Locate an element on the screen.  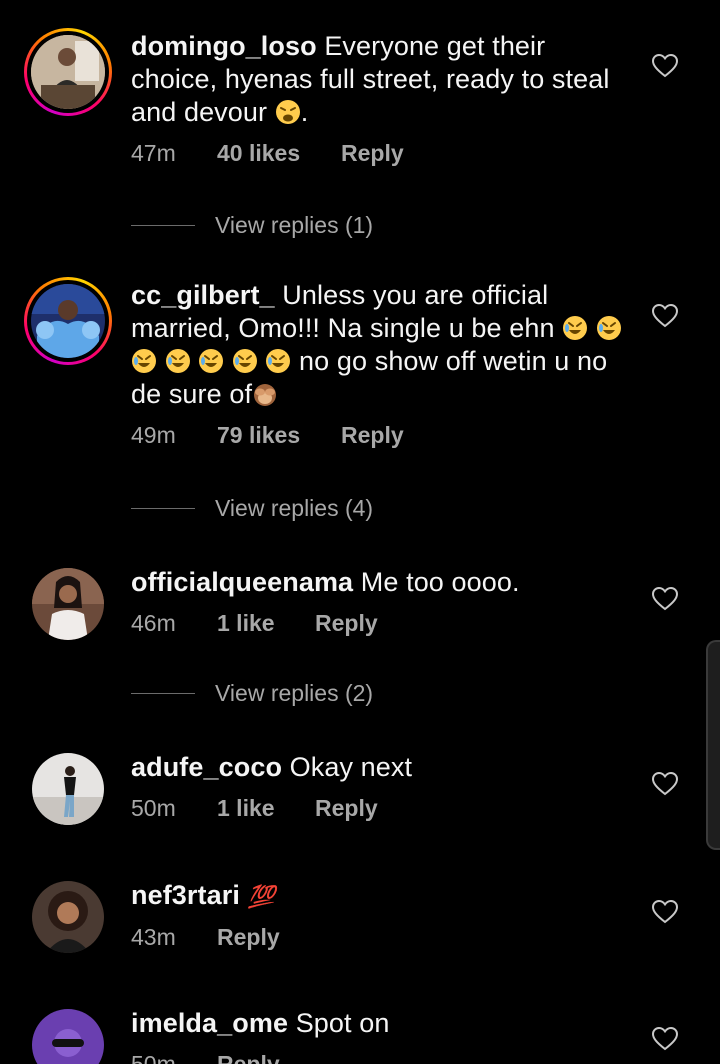
comment-body: nef3rtari 💯 43m Reply is located at coordinates (381, 915).